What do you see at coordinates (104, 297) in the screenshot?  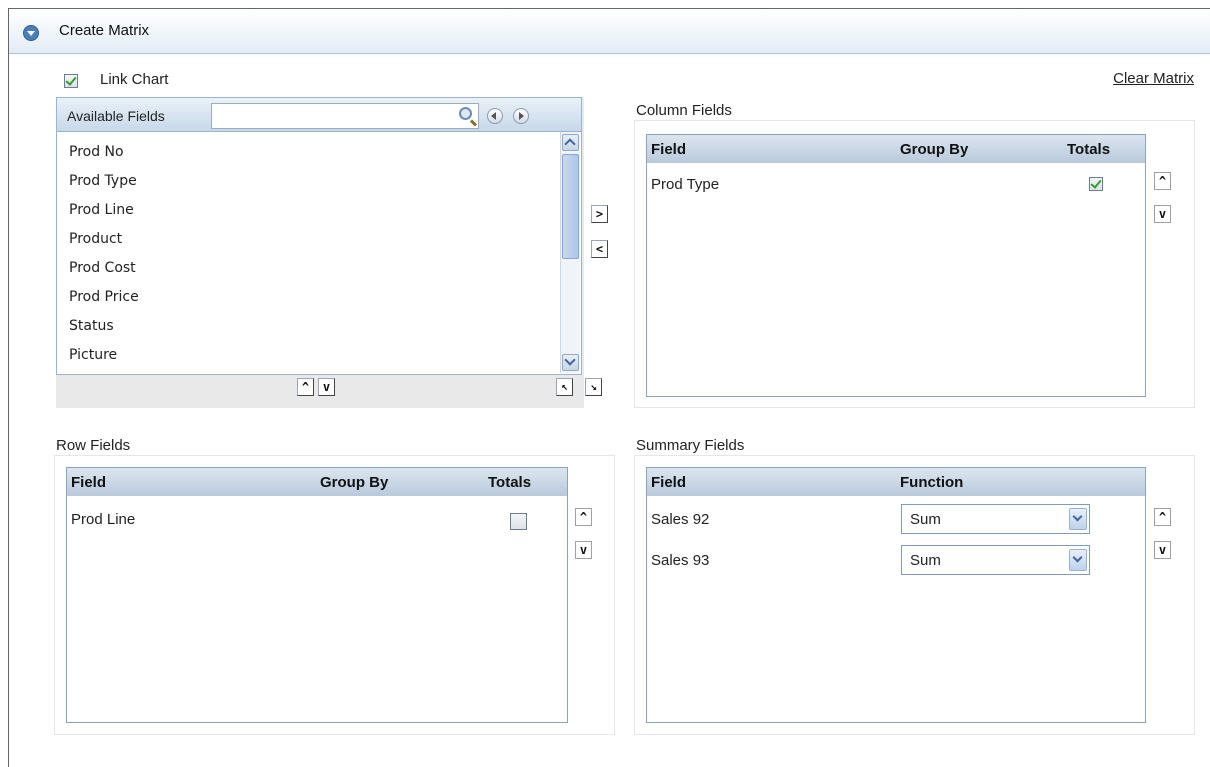 I see `list-item: Prod Price` at bounding box center [104, 297].